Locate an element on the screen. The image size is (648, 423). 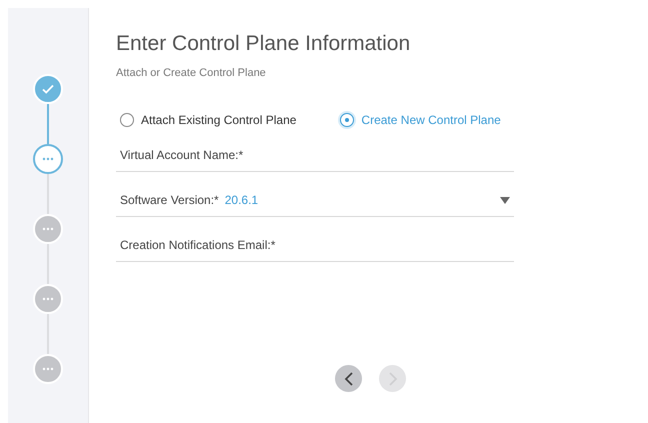
page-title: Enter Control Plane Information is located at coordinates (264, 44).